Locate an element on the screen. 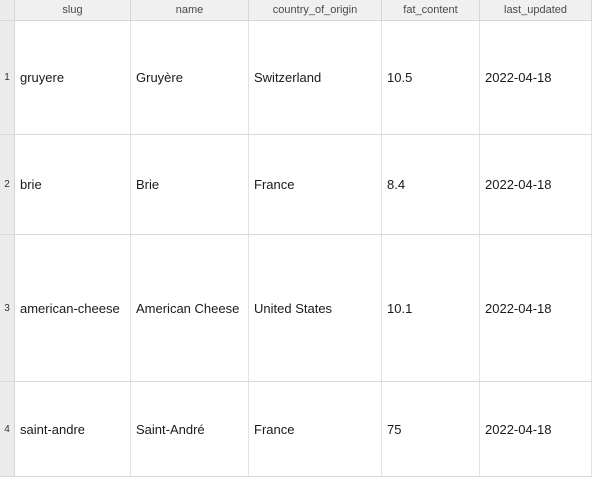  row-number: 1 is located at coordinates (7, 77).